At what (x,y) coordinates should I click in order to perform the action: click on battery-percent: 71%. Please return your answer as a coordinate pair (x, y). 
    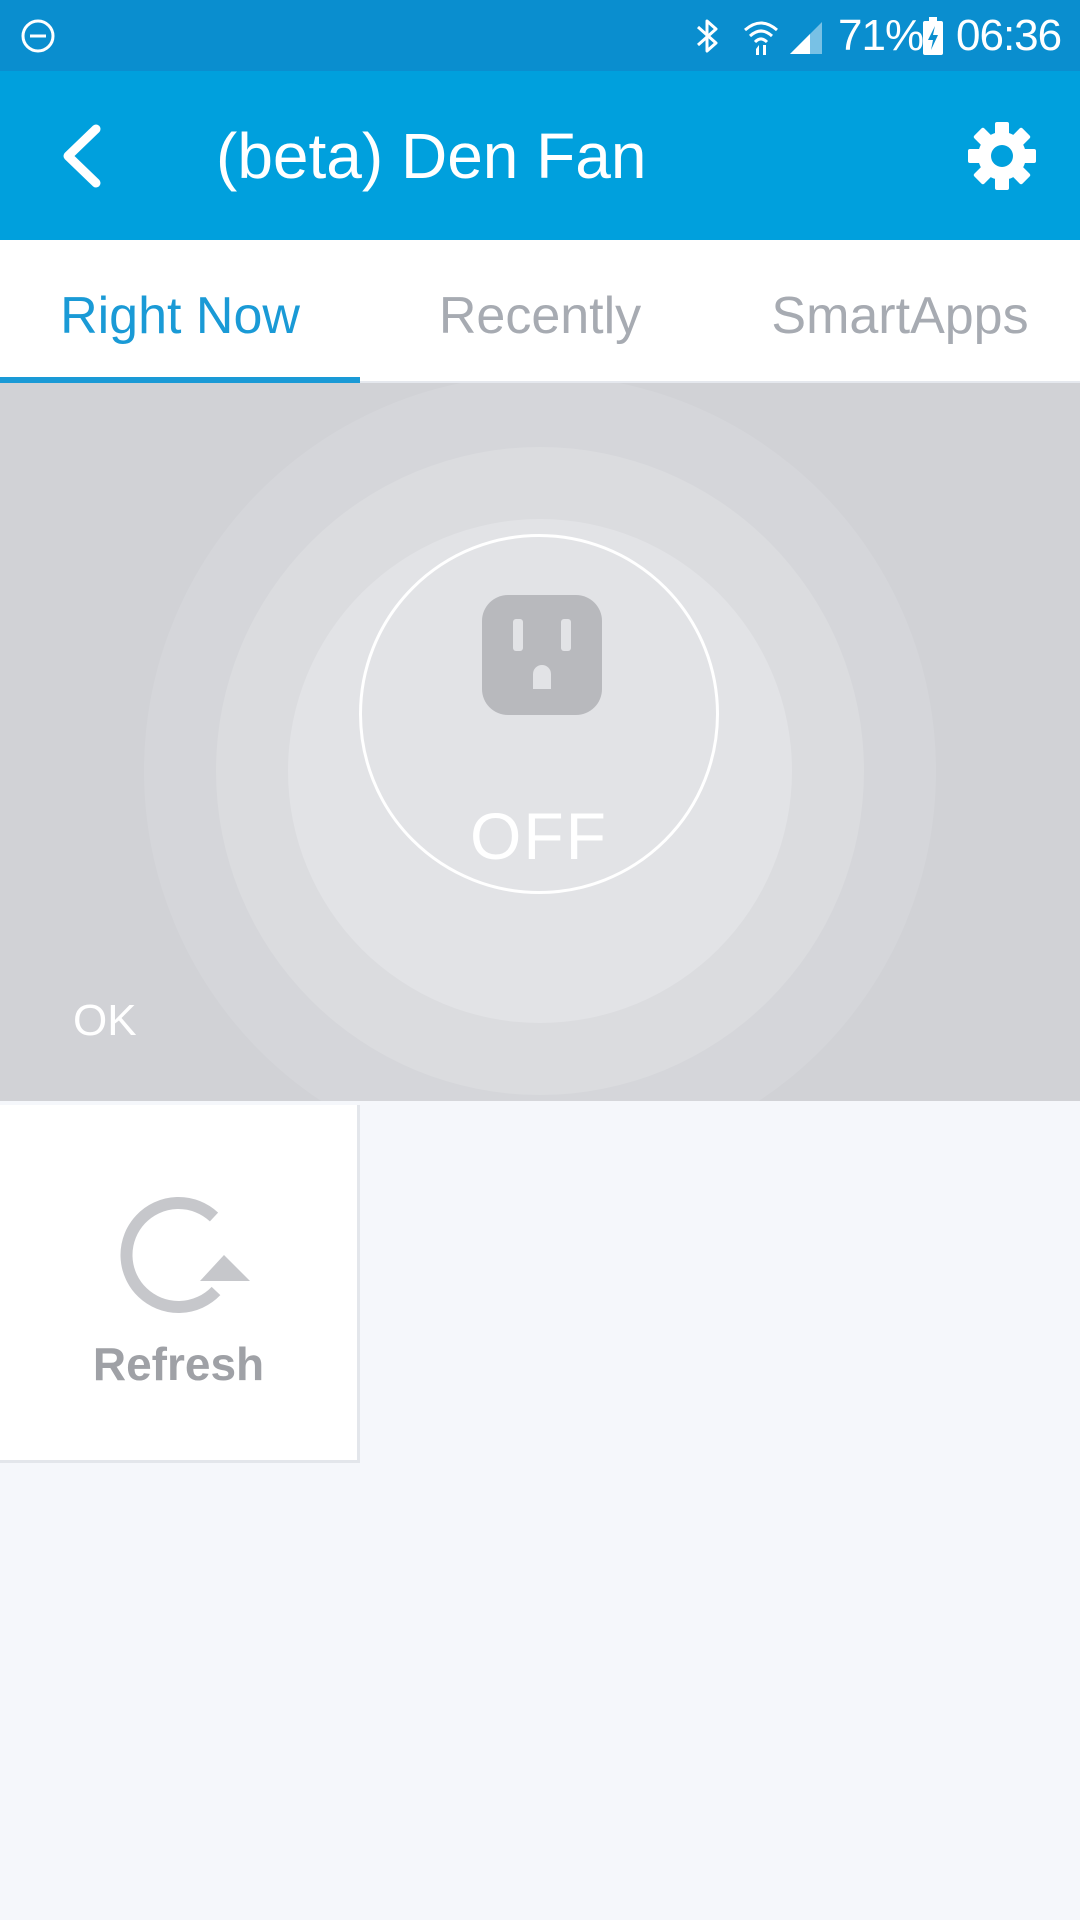
    Looking at the image, I should click on (881, 35).